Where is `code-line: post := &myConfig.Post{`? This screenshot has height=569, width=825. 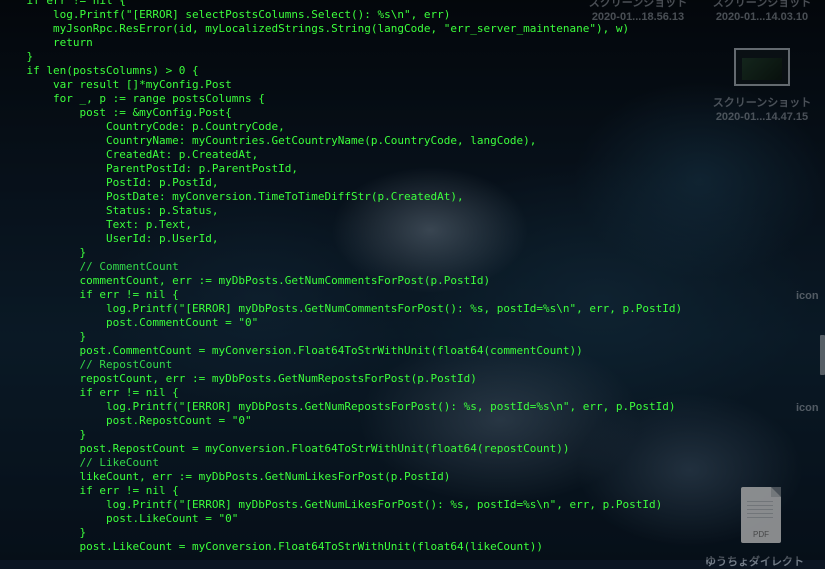 code-line: post := &myConfig.Post{ is located at coordinates (116, 112).